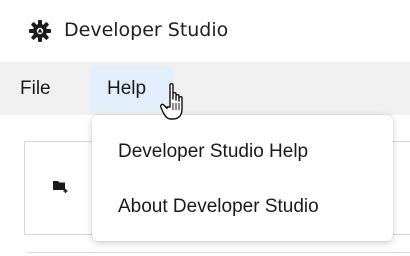 The image size is (410, 256). I want to click on menu-item-about-developer-studio: About Developer Studio, so click(218, 207).